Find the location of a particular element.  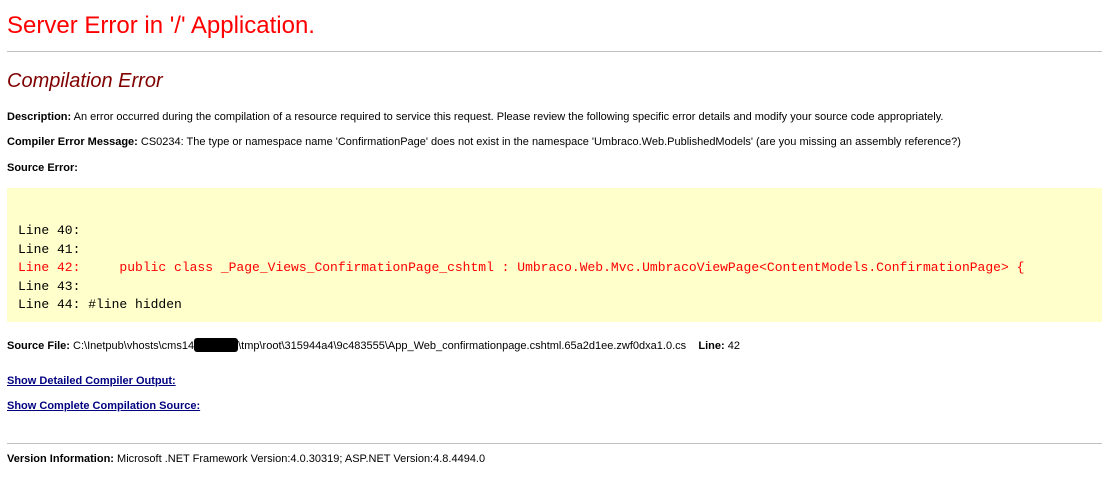

code-line: Line 43: is located at coordinates (49, 286).